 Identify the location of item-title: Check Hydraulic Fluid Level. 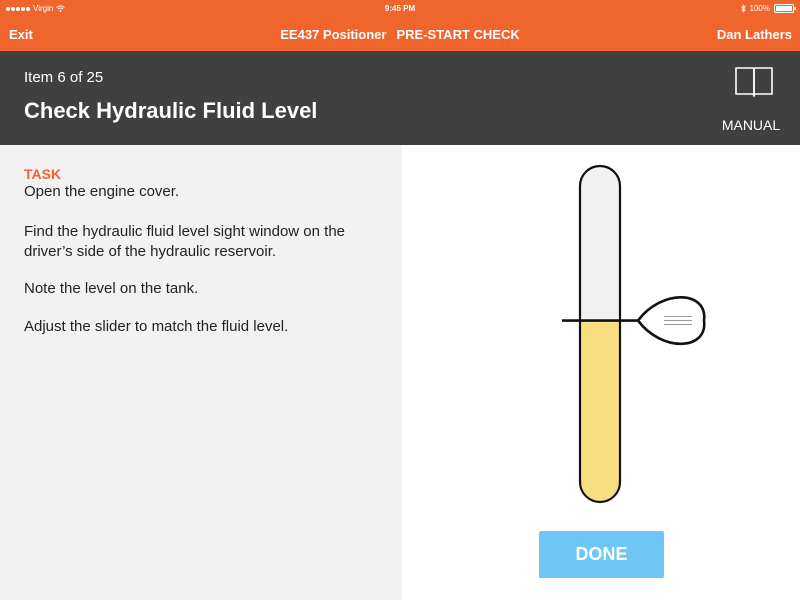
(171, 110).